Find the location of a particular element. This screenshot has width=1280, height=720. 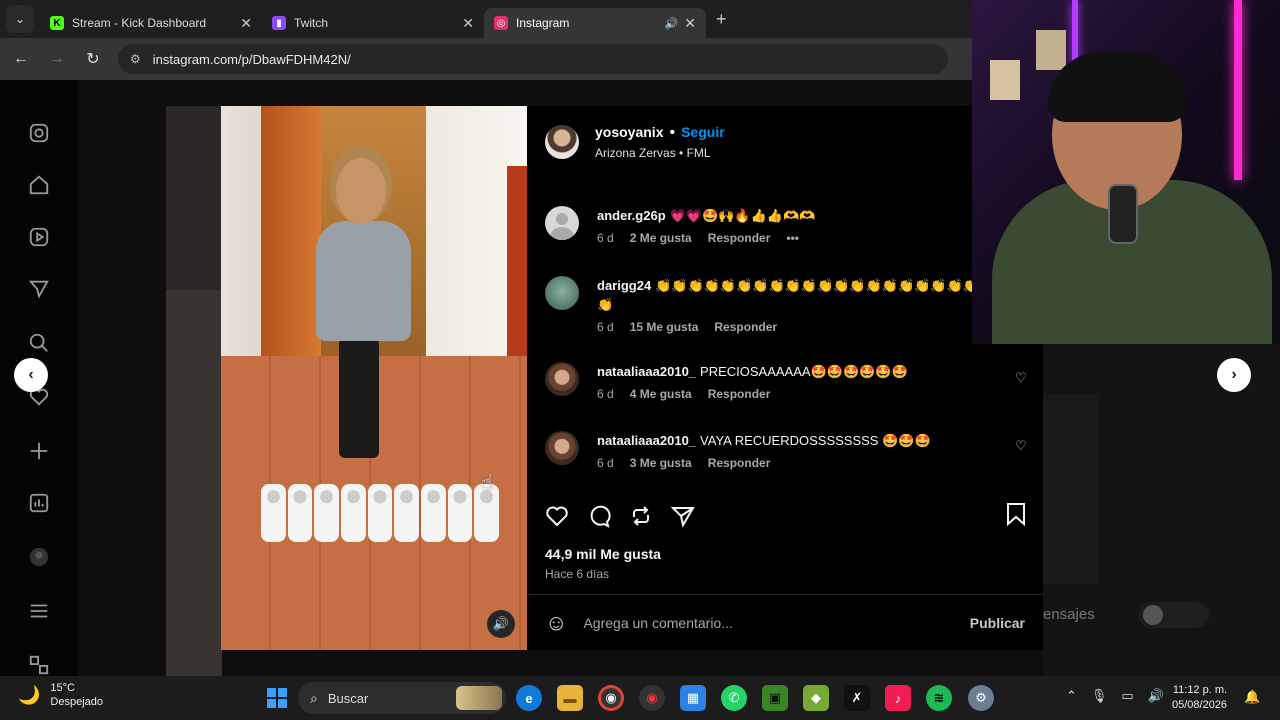

comment-text: PRECIOSAAAAAA🤩🤩🤩🤩🤩🤩 is located at coordinates (804, 371).